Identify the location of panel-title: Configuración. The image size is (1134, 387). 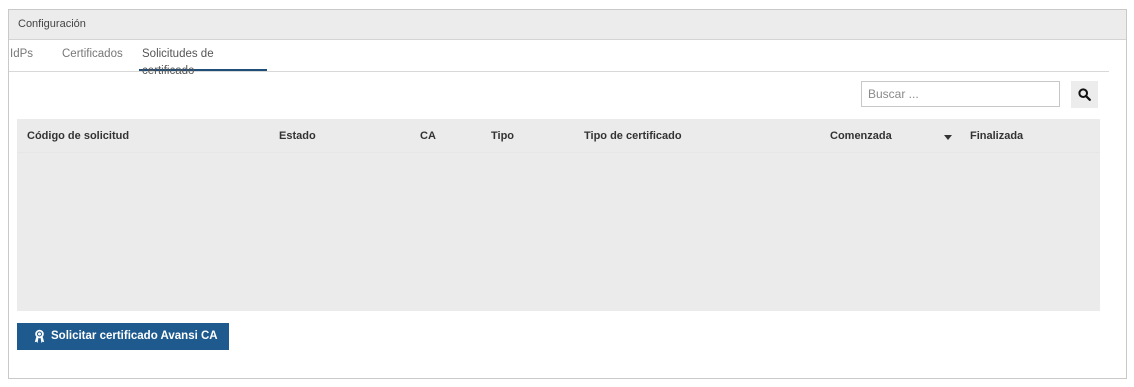
(52, 24).